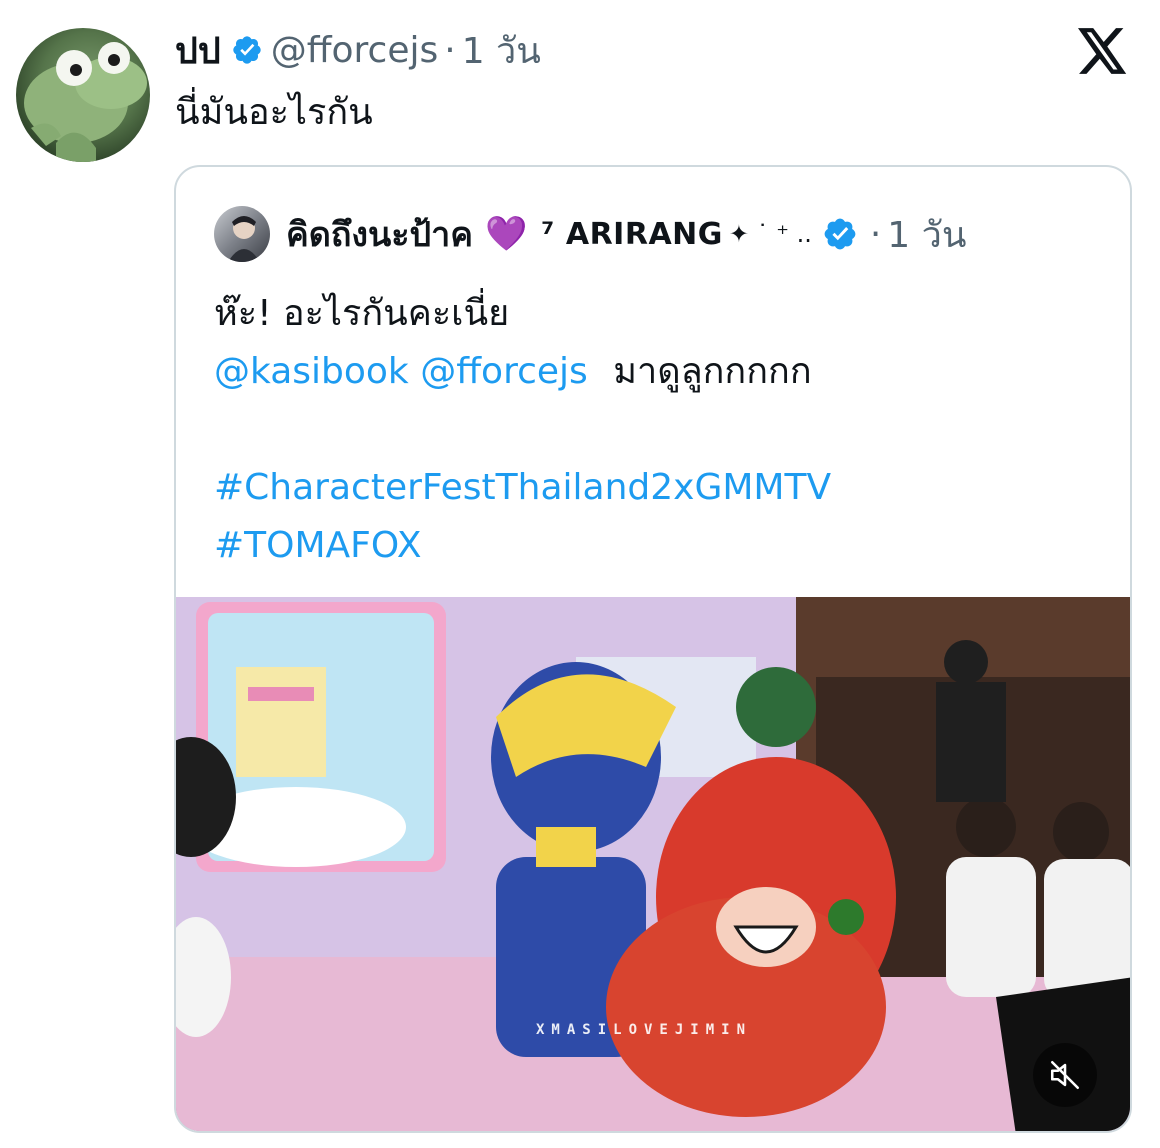  I want to click on verified-badge-icon, so click(247, 50).